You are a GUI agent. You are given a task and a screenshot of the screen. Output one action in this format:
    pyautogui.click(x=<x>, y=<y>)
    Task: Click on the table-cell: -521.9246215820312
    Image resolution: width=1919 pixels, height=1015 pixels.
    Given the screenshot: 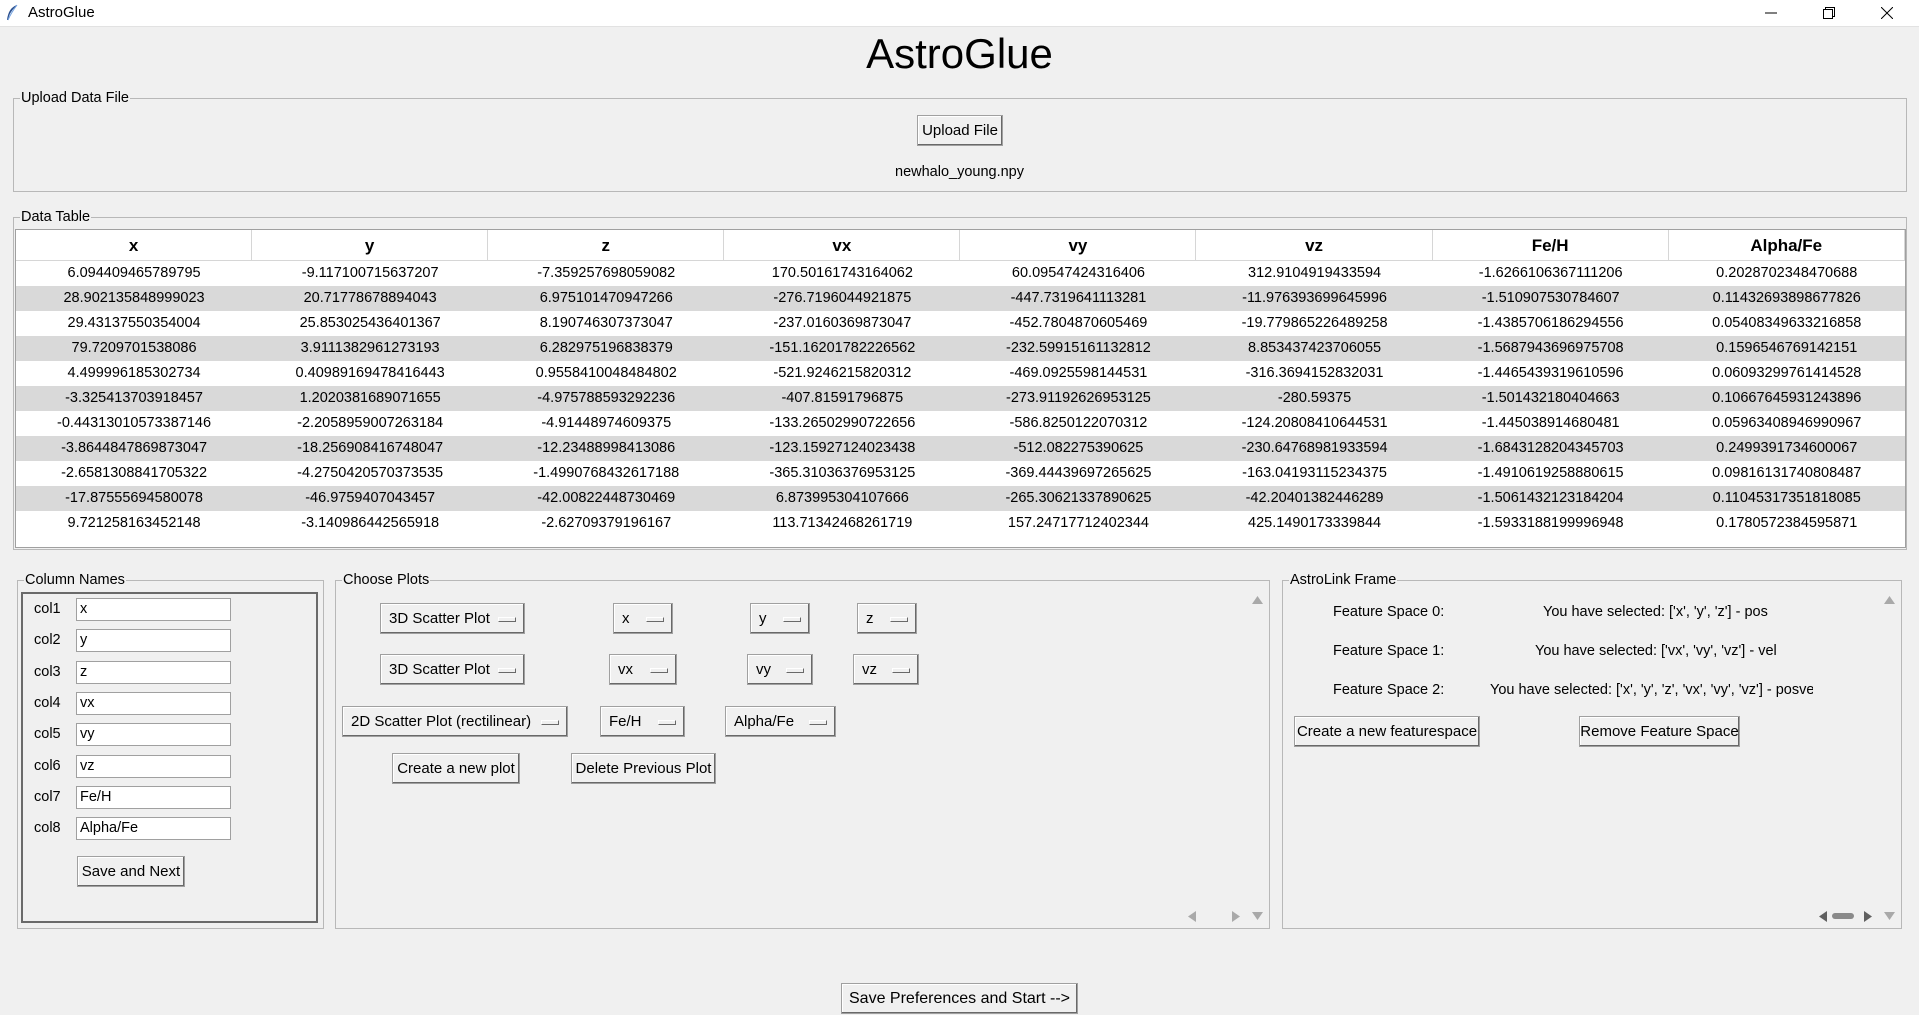 What is the action you would take?
    pyautogui.click(x=842, y=373)
    